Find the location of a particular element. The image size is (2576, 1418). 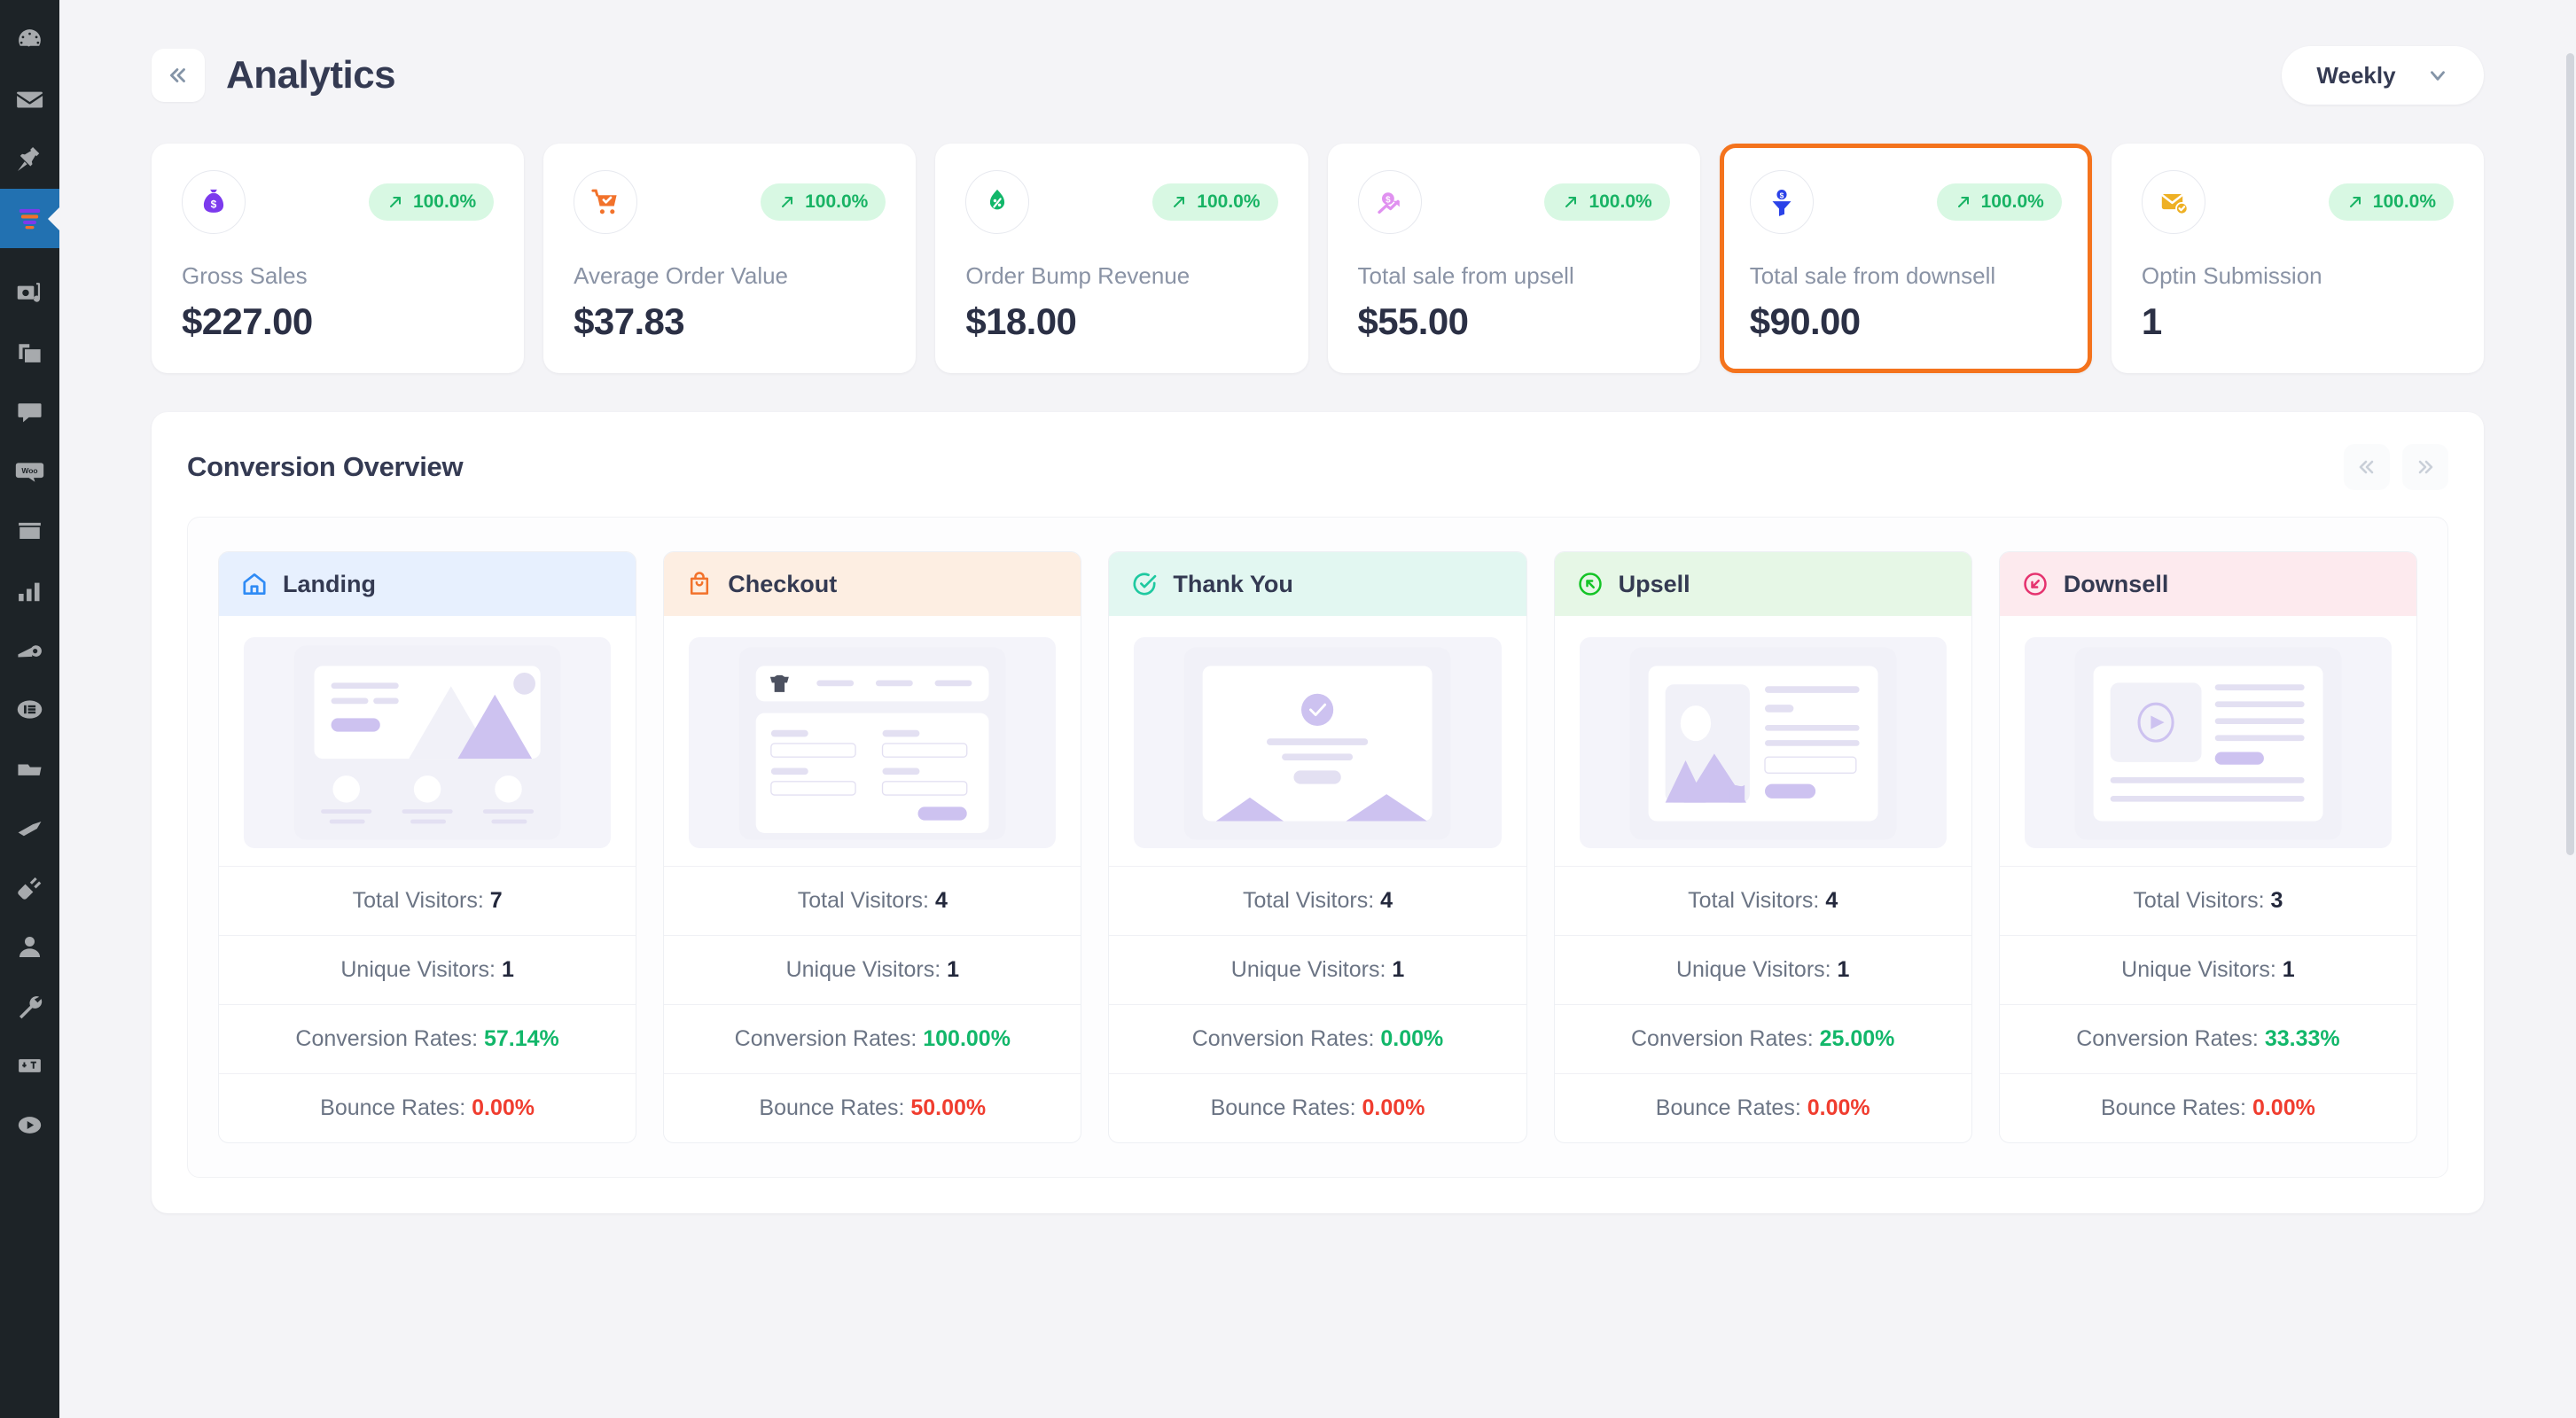

sidebar-divider is located at coordinates (29, 256).